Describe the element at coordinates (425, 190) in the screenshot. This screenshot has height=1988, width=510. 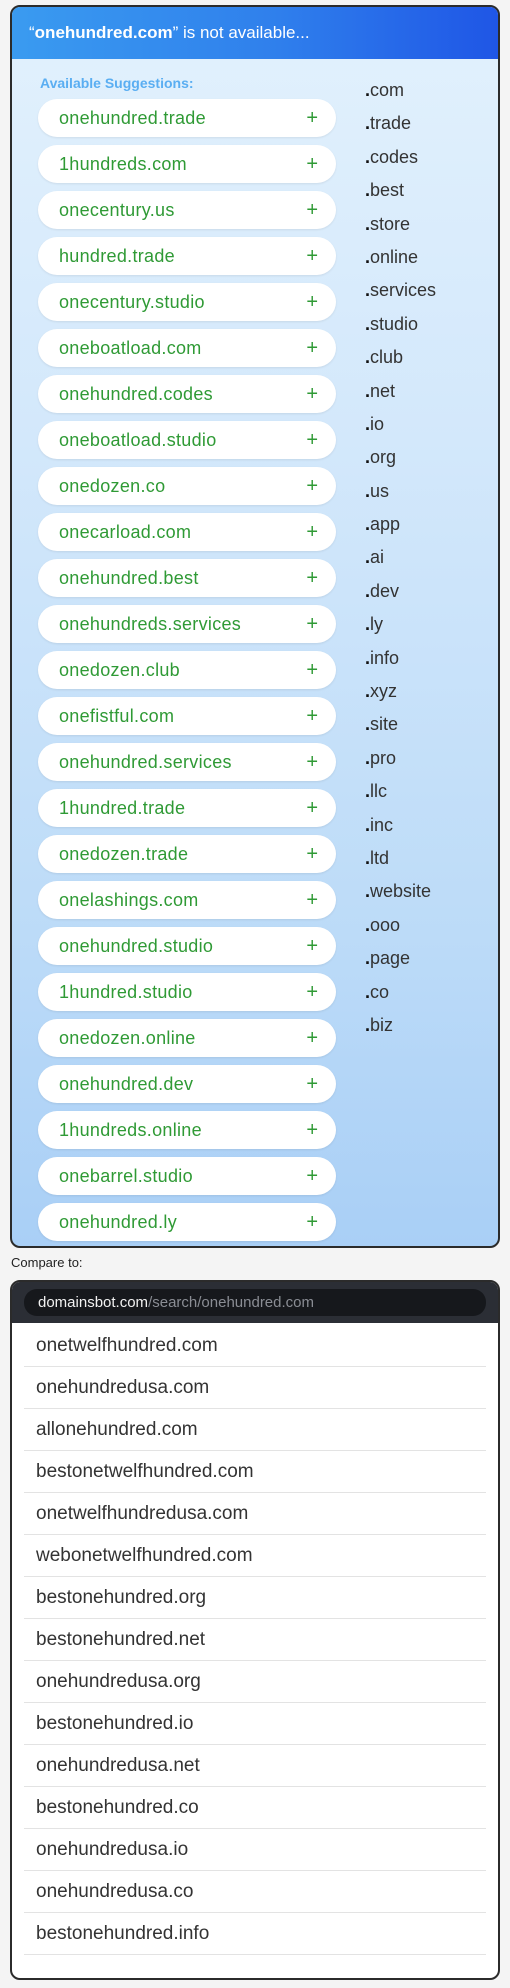
I see `tld-item: .best` at that location.